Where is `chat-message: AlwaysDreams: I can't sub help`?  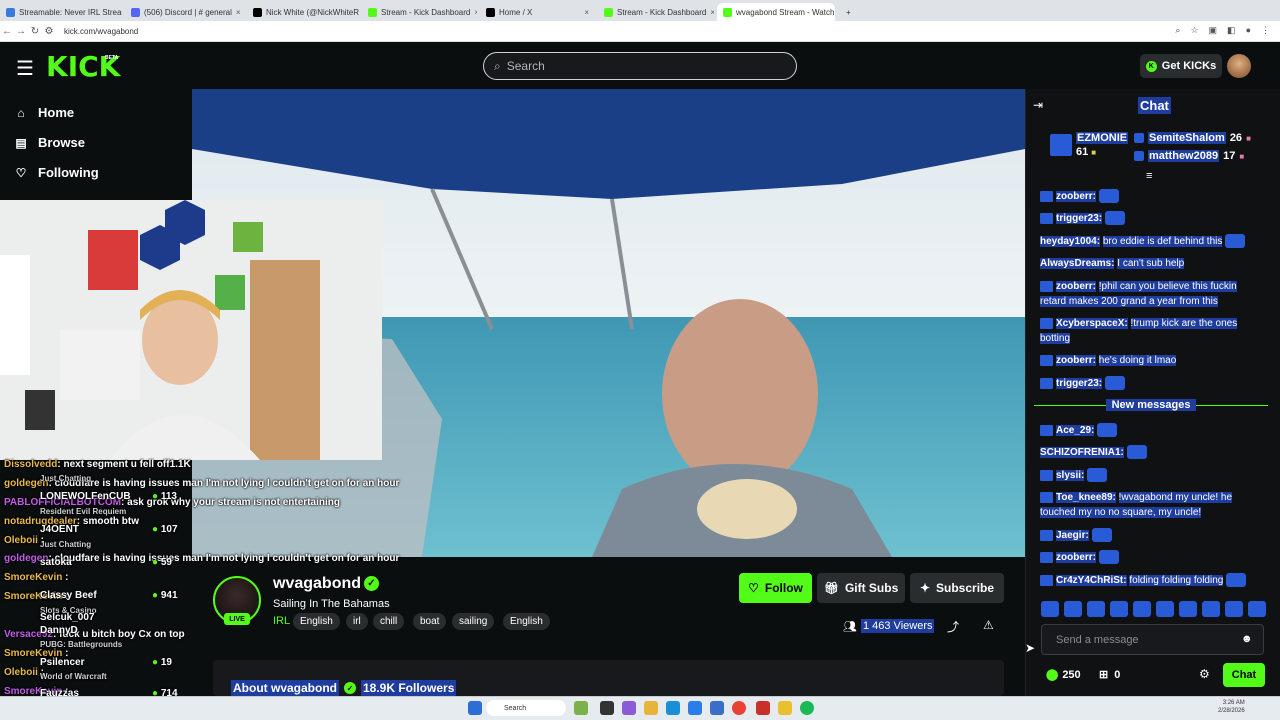
chat-message: AlwaysDreams: I can't sub help is located at coordinates (1150, 263).